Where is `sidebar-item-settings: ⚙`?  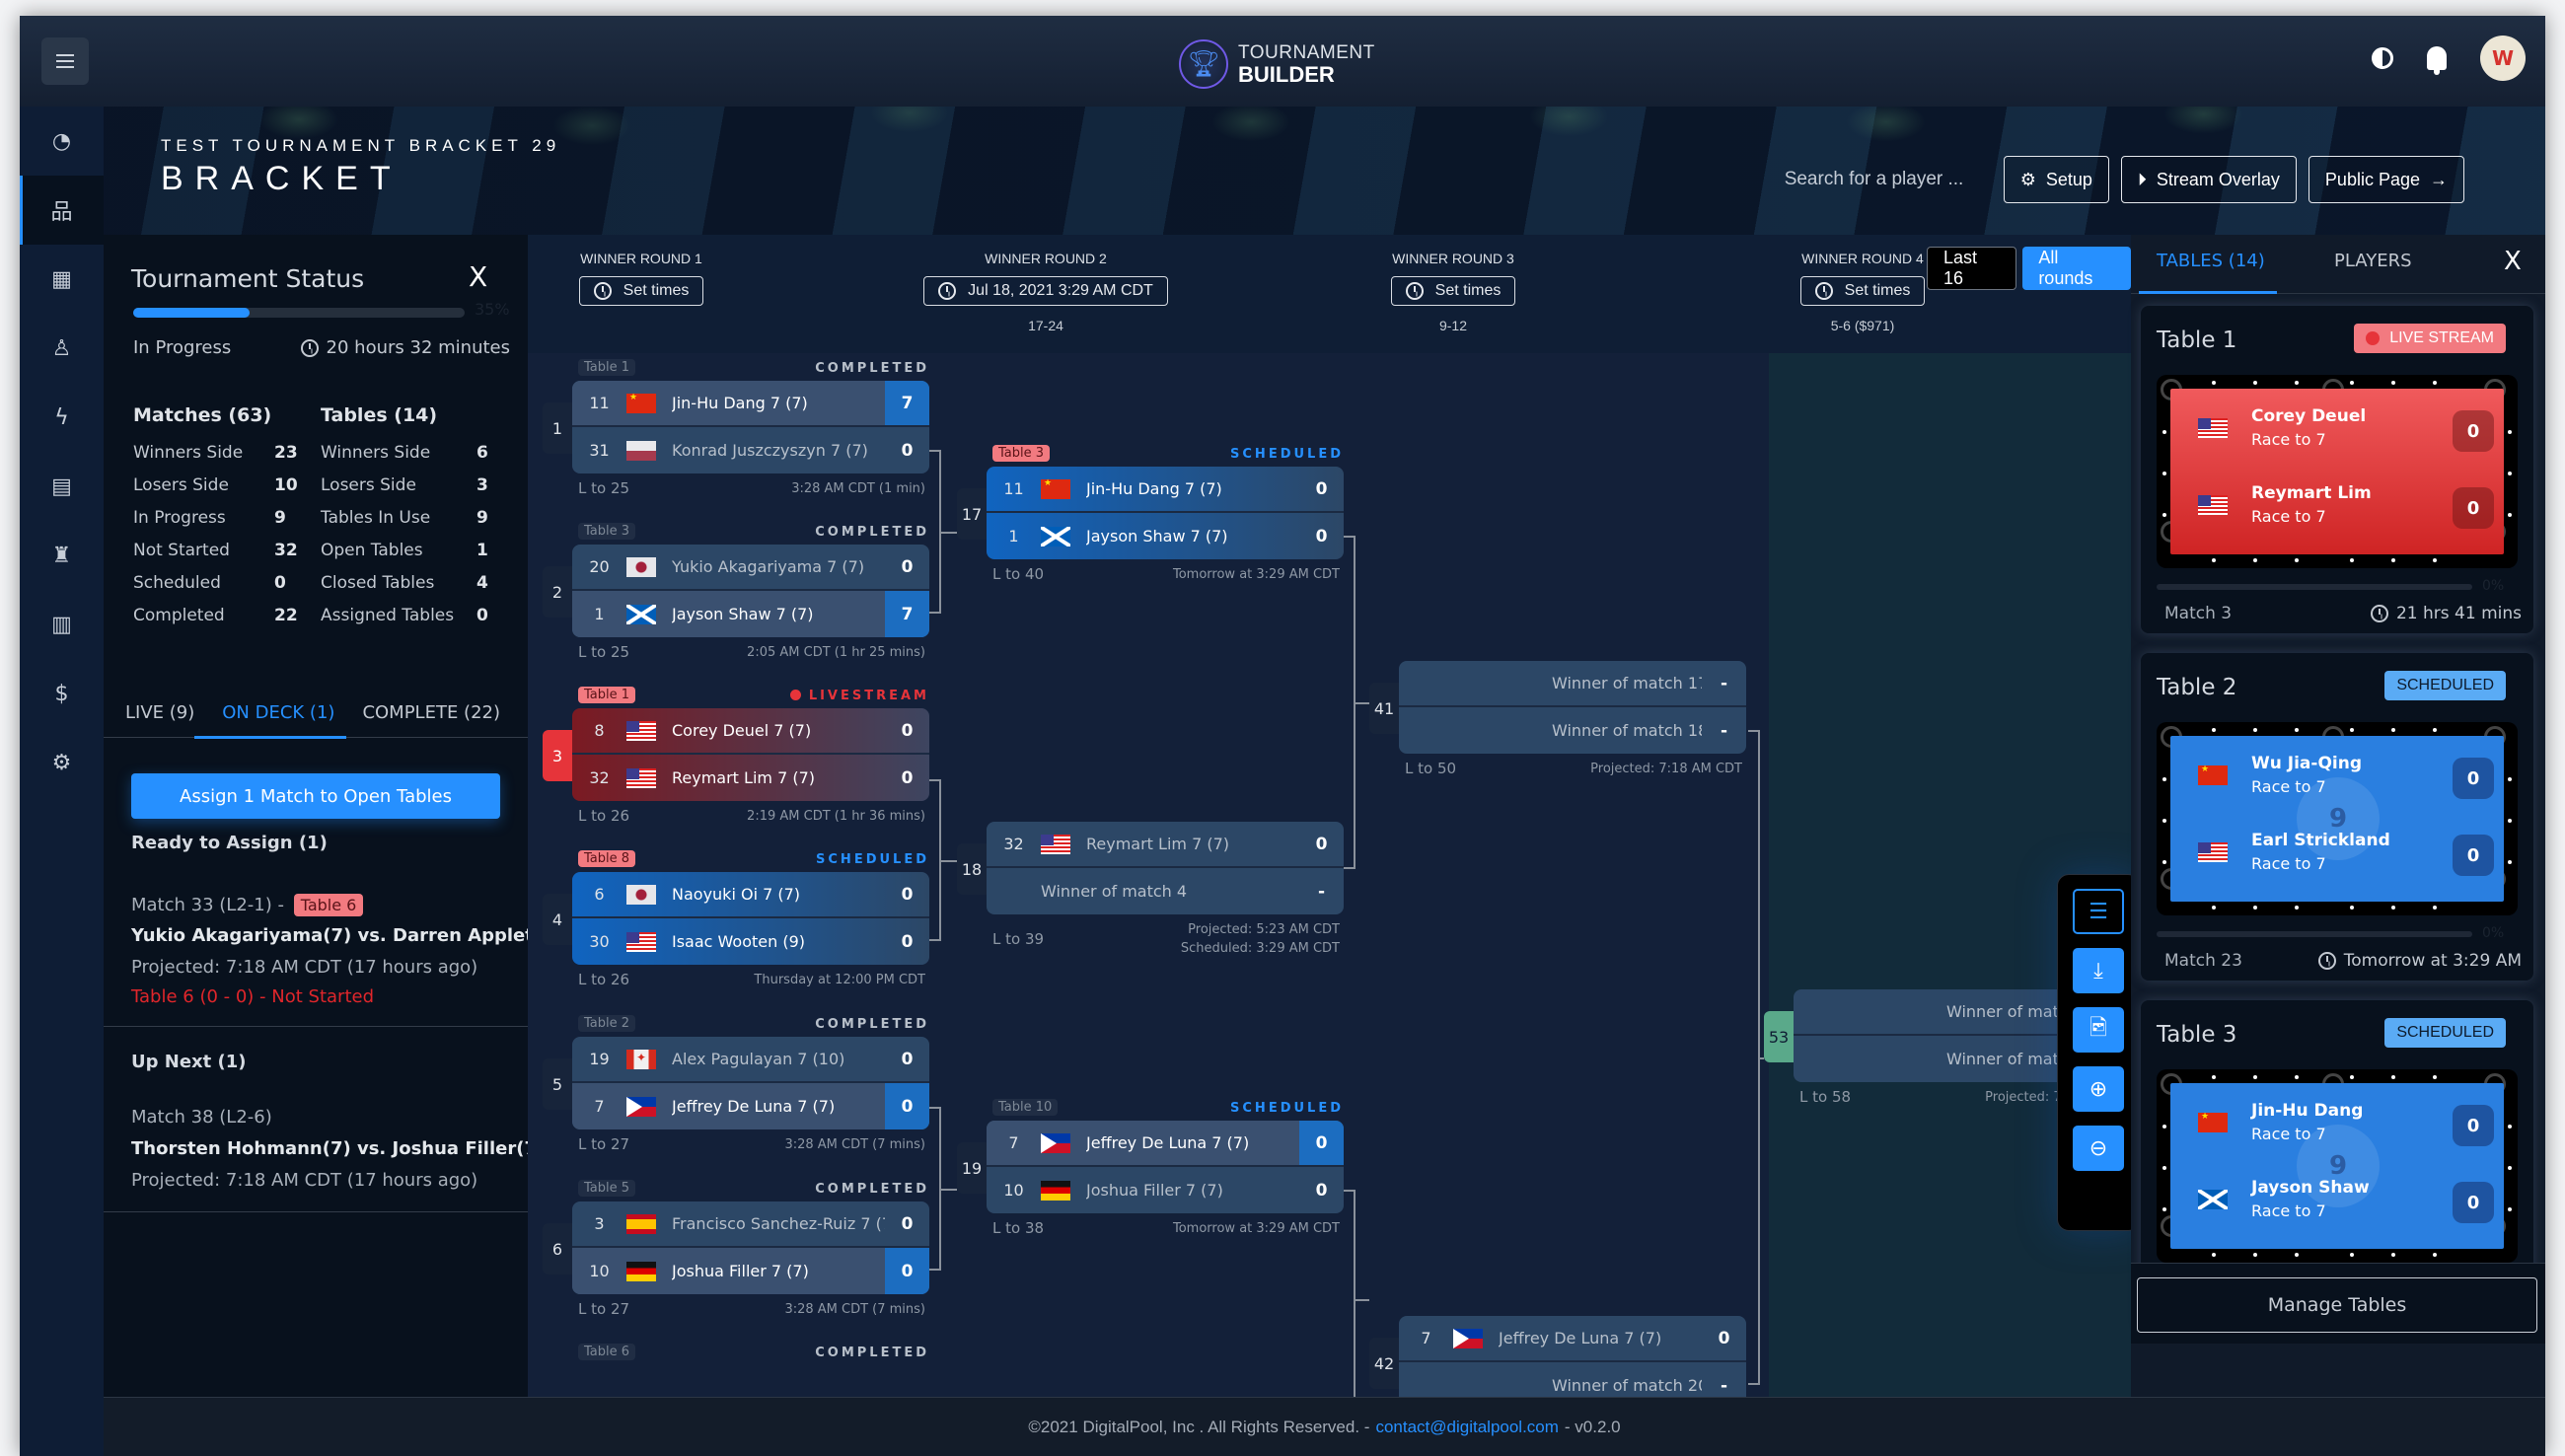 sidebar-item-settings: ⚙ is located at coordinates (62, 762).